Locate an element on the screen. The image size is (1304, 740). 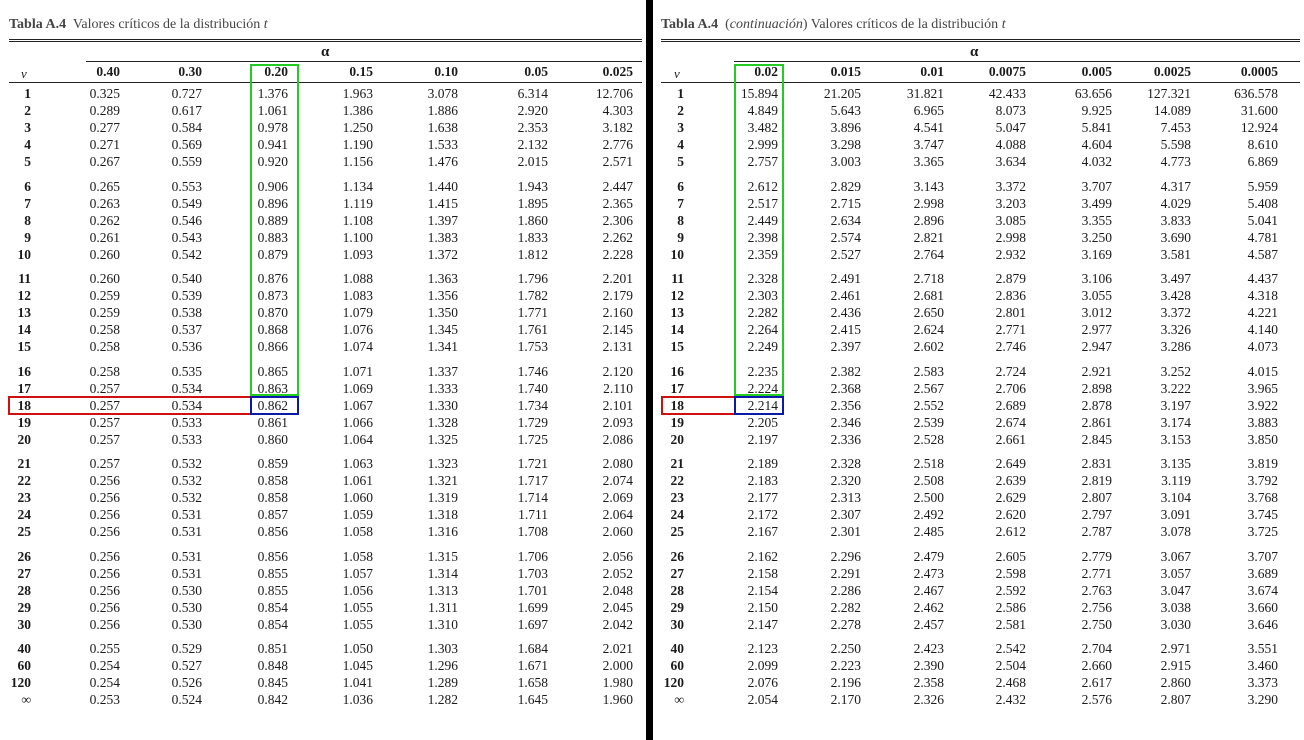
critical-value-cell: 0.873 is located at coordinates (272, 296).